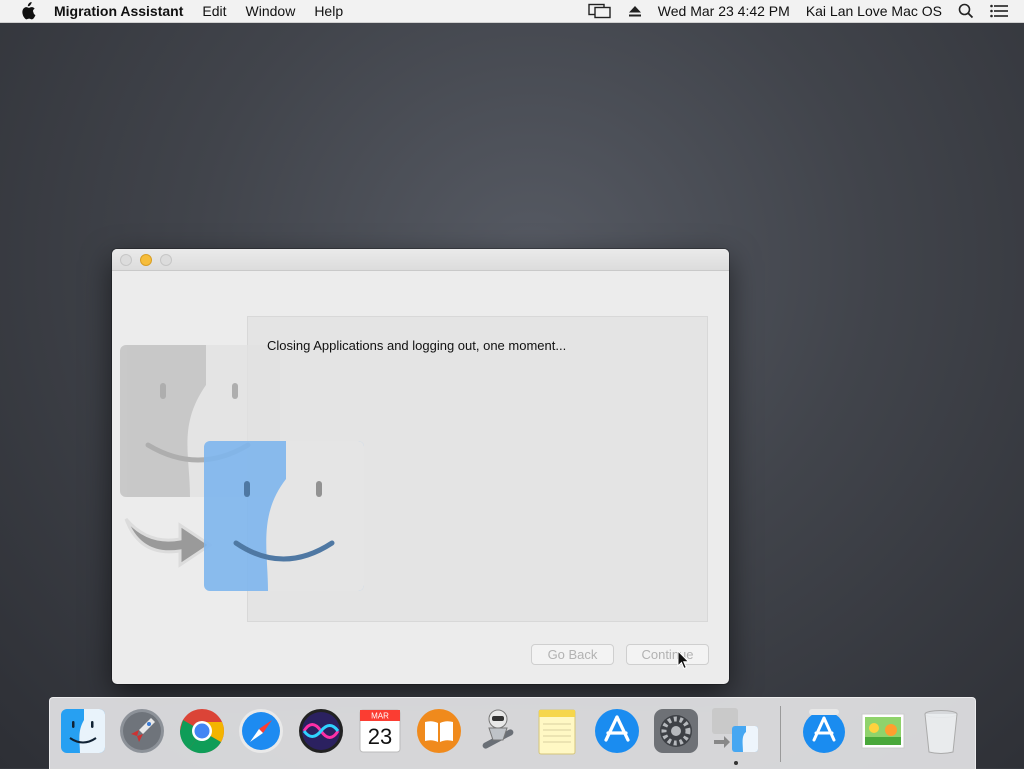  Describe the element at coordinates (667, 654) in the screenshot. I see `continue-button: Continue` at that location.